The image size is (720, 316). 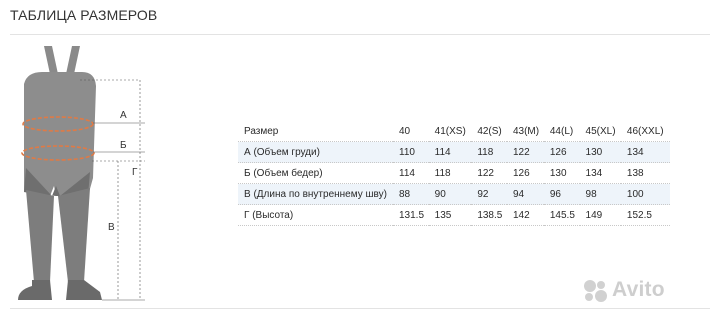 I want to click on table-row: Г (Высота) 131.5 135 138.5 142 145.5 149 152.5, so click(x=454, y=215).